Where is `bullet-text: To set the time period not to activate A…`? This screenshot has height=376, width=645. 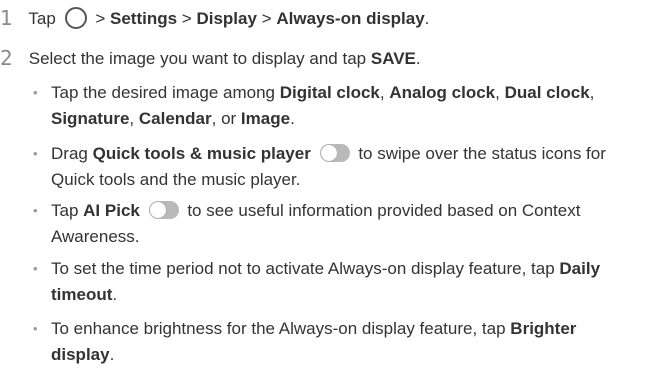 bullet-text: To set the time period not to activate A… is located at coordinates (303, 268).